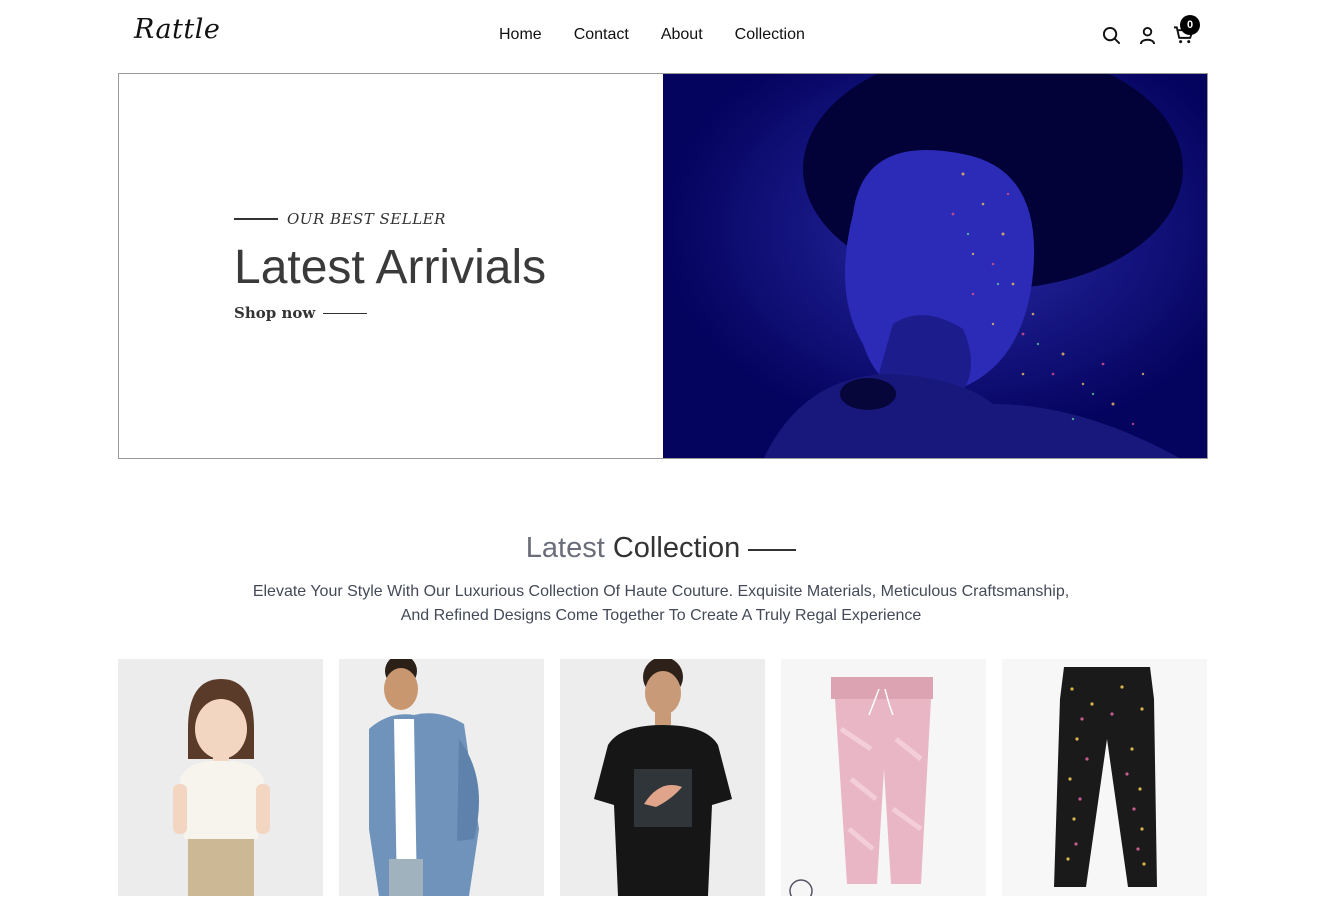 This screenshot has height=915, width=1322. I want to click on cart-count-badge: 0, so click(1190, 25).